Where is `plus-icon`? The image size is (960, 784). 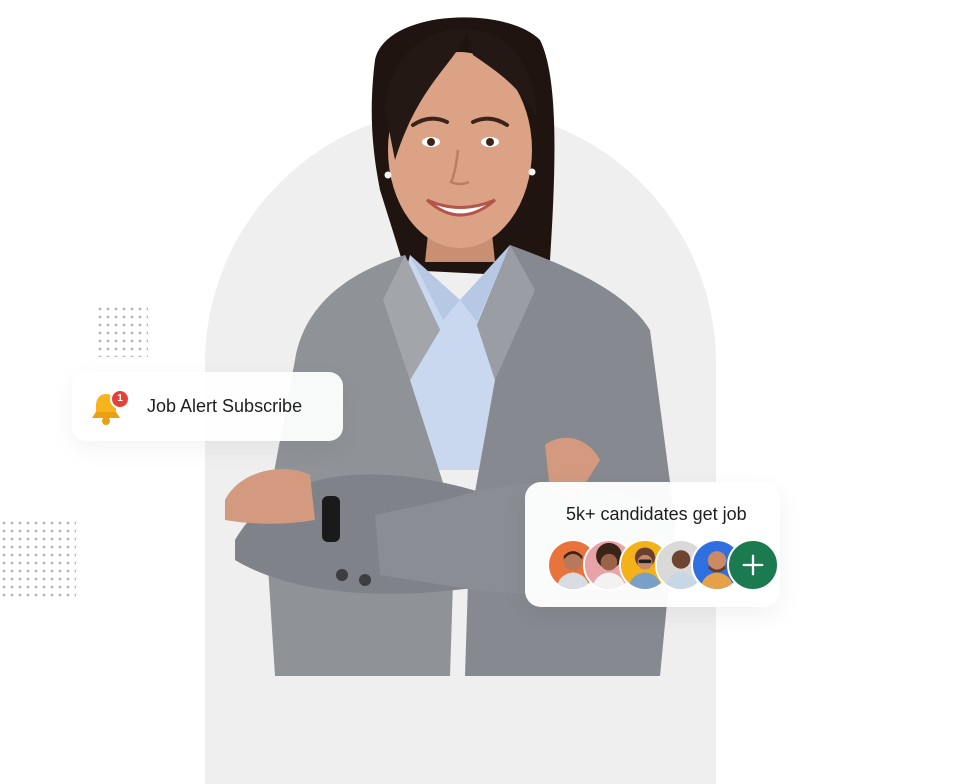 plus-icon is located at coordinates (753, 565).